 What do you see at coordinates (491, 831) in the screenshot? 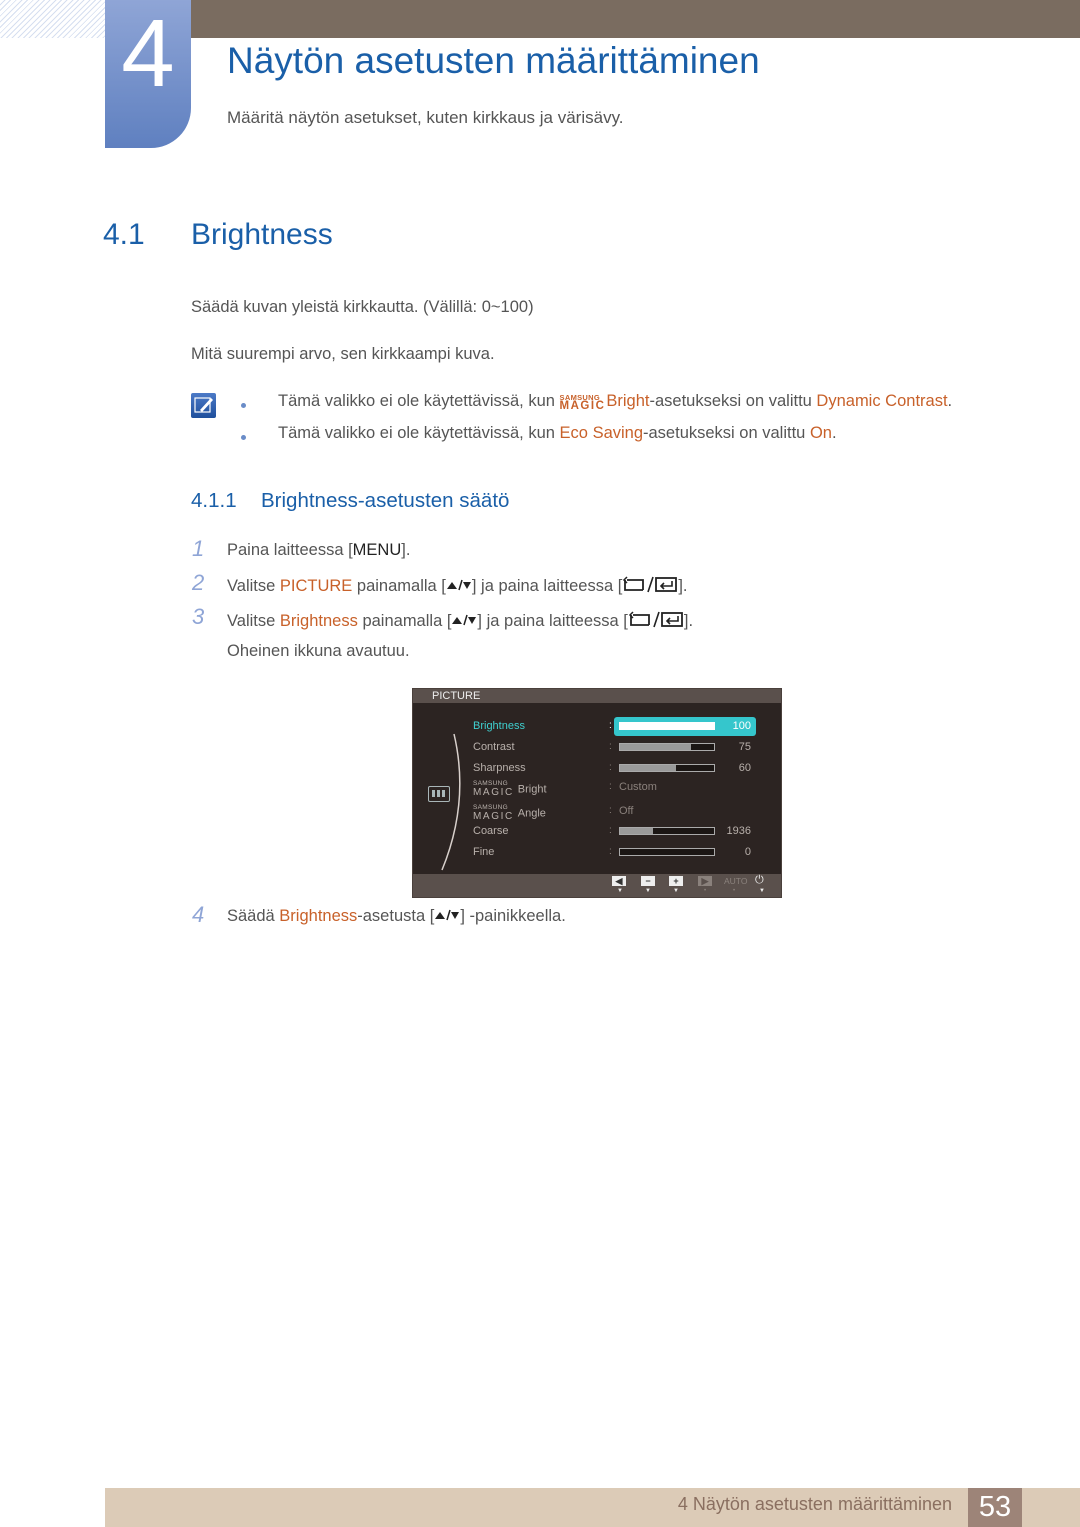
I see `osd-item-label: Coarse` at bounding box center [491, 831].